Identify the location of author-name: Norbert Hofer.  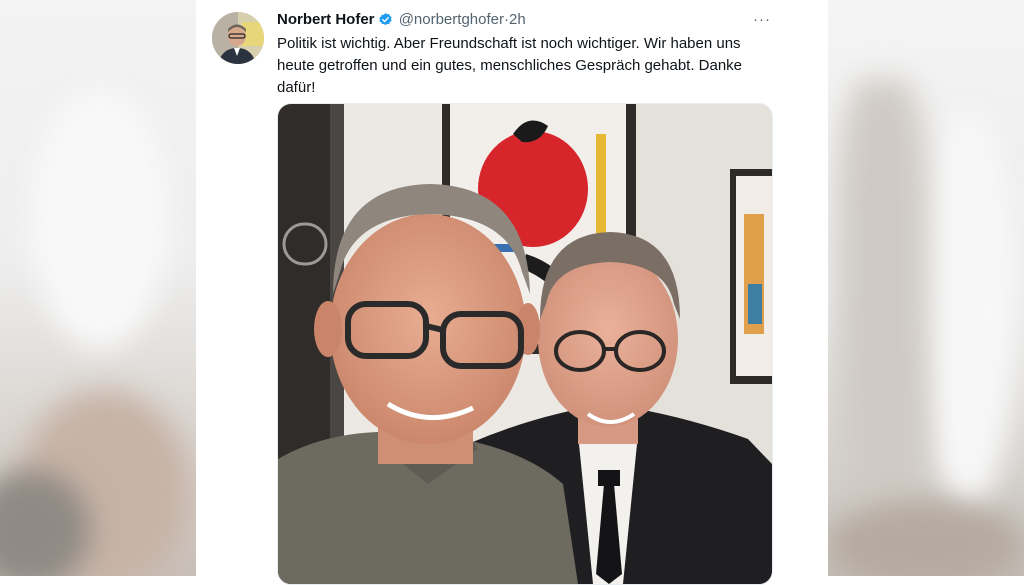
(326, 19).